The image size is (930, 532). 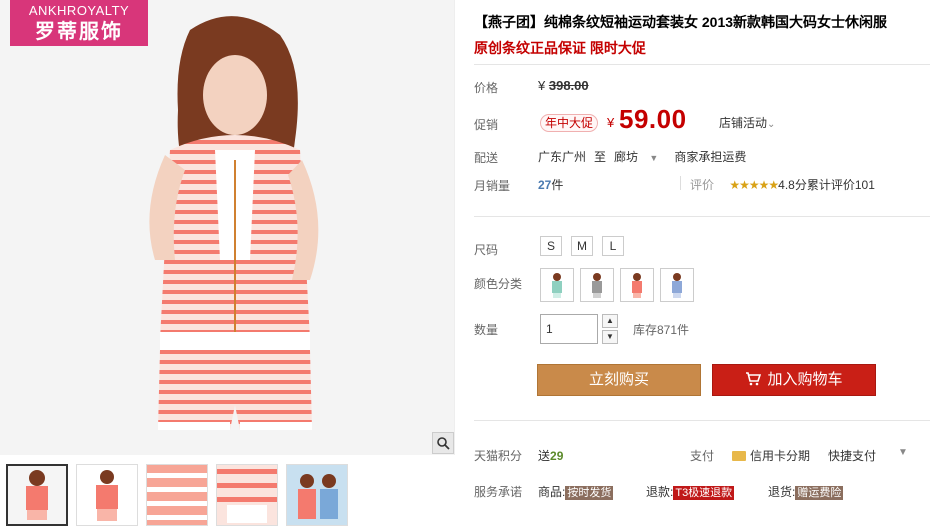 I want to click on star-rating-icon: ★★★★★, so click(x=754, y=185).